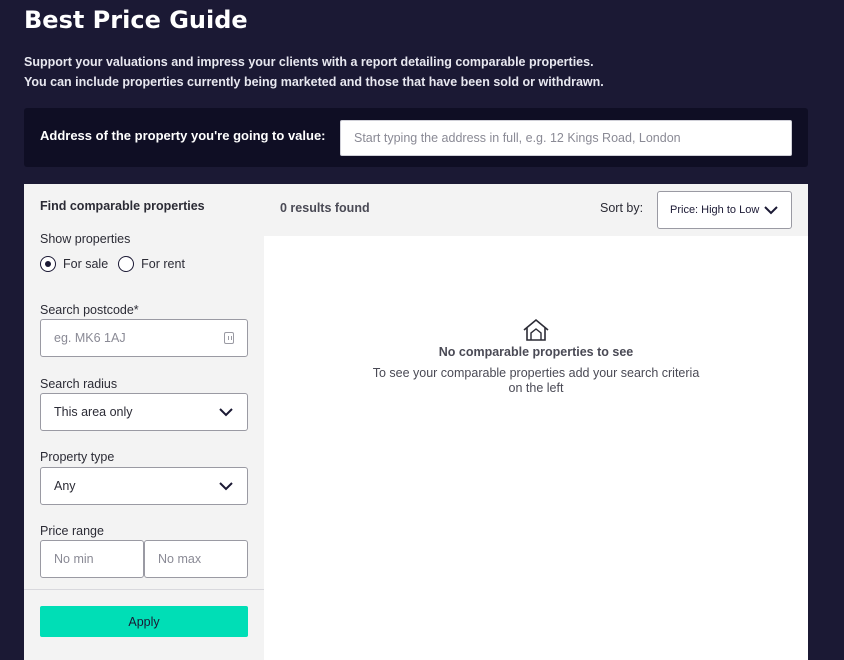 The width and height of the screenshot is (844, 660). I want to click on for-sale-radio, so click(48, 264).